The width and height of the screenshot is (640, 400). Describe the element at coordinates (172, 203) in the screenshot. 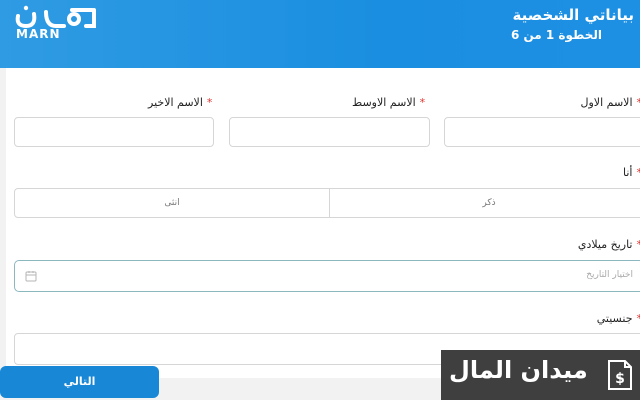

I see `gender-option-female: انثى` at that location.